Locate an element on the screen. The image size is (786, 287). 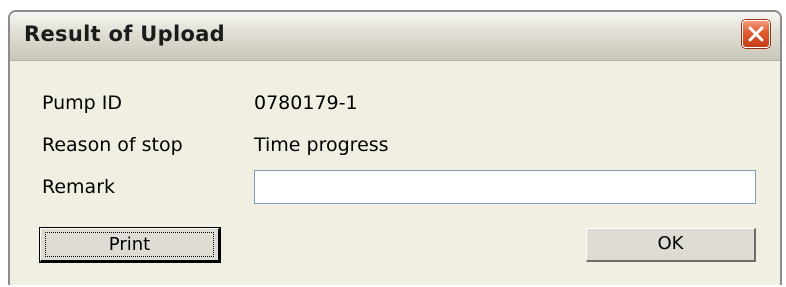
pump-id-label: Pump ID is located at coordinates (82, 103).